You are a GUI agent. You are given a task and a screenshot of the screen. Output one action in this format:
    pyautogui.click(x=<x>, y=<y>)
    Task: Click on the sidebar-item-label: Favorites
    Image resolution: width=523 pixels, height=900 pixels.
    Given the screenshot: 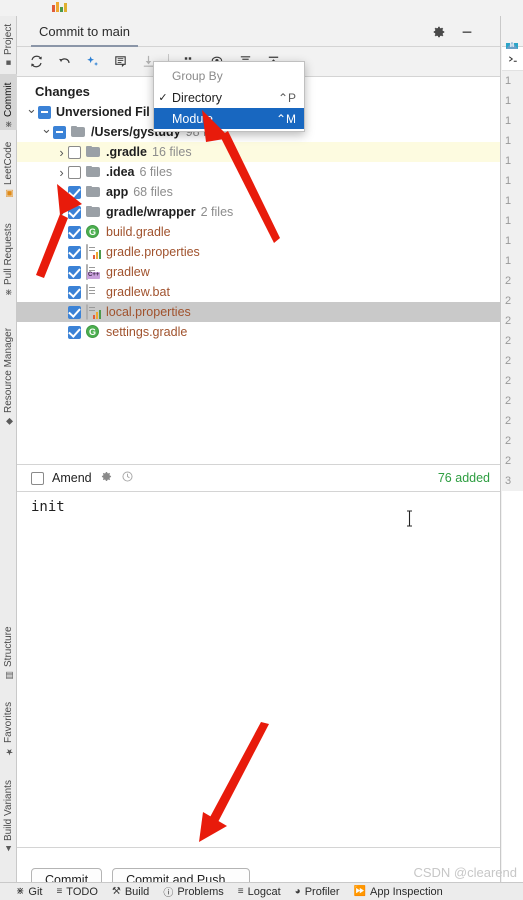 What is the action you would take?
    pyautogui.click(x=8, y=722)
    